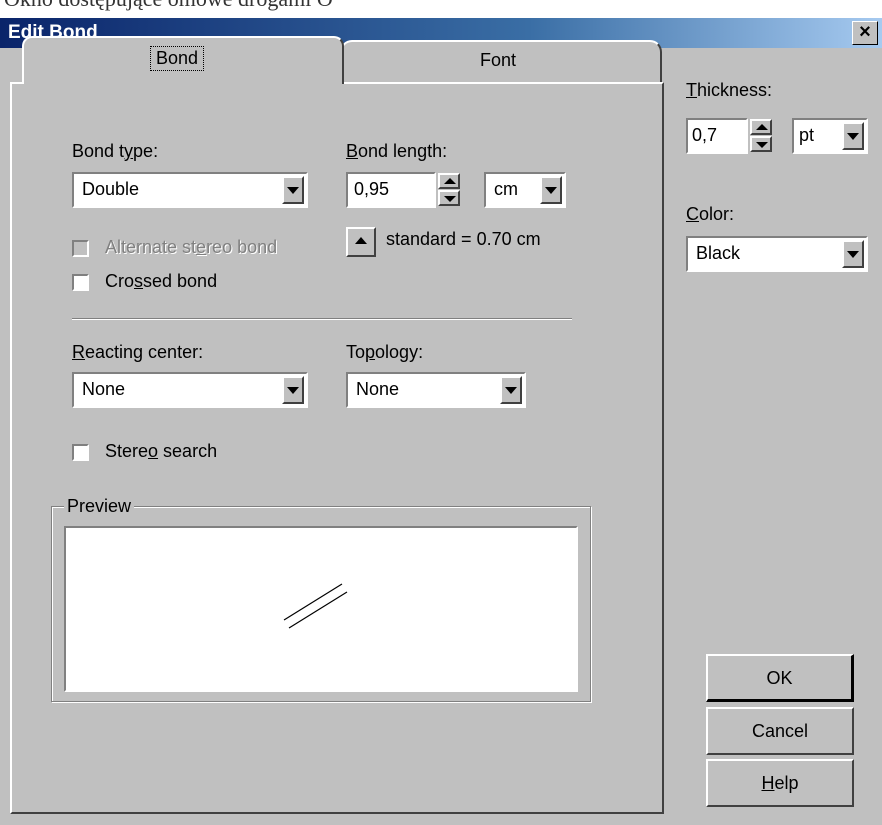  I want to click on thickness-unit-dropdown-button, so click(853, 136).